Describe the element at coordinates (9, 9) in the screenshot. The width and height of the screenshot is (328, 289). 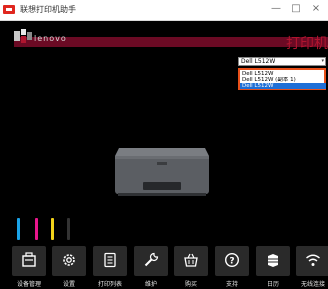
I see `app-logo-icon` at that location.